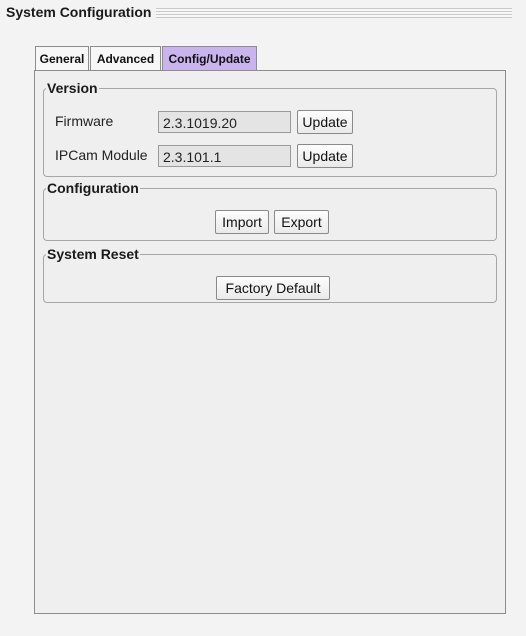 This screenshot has height=636, width=526. I want to click on firmware-version-field: 2.3.1019.20, so click(224, 122).